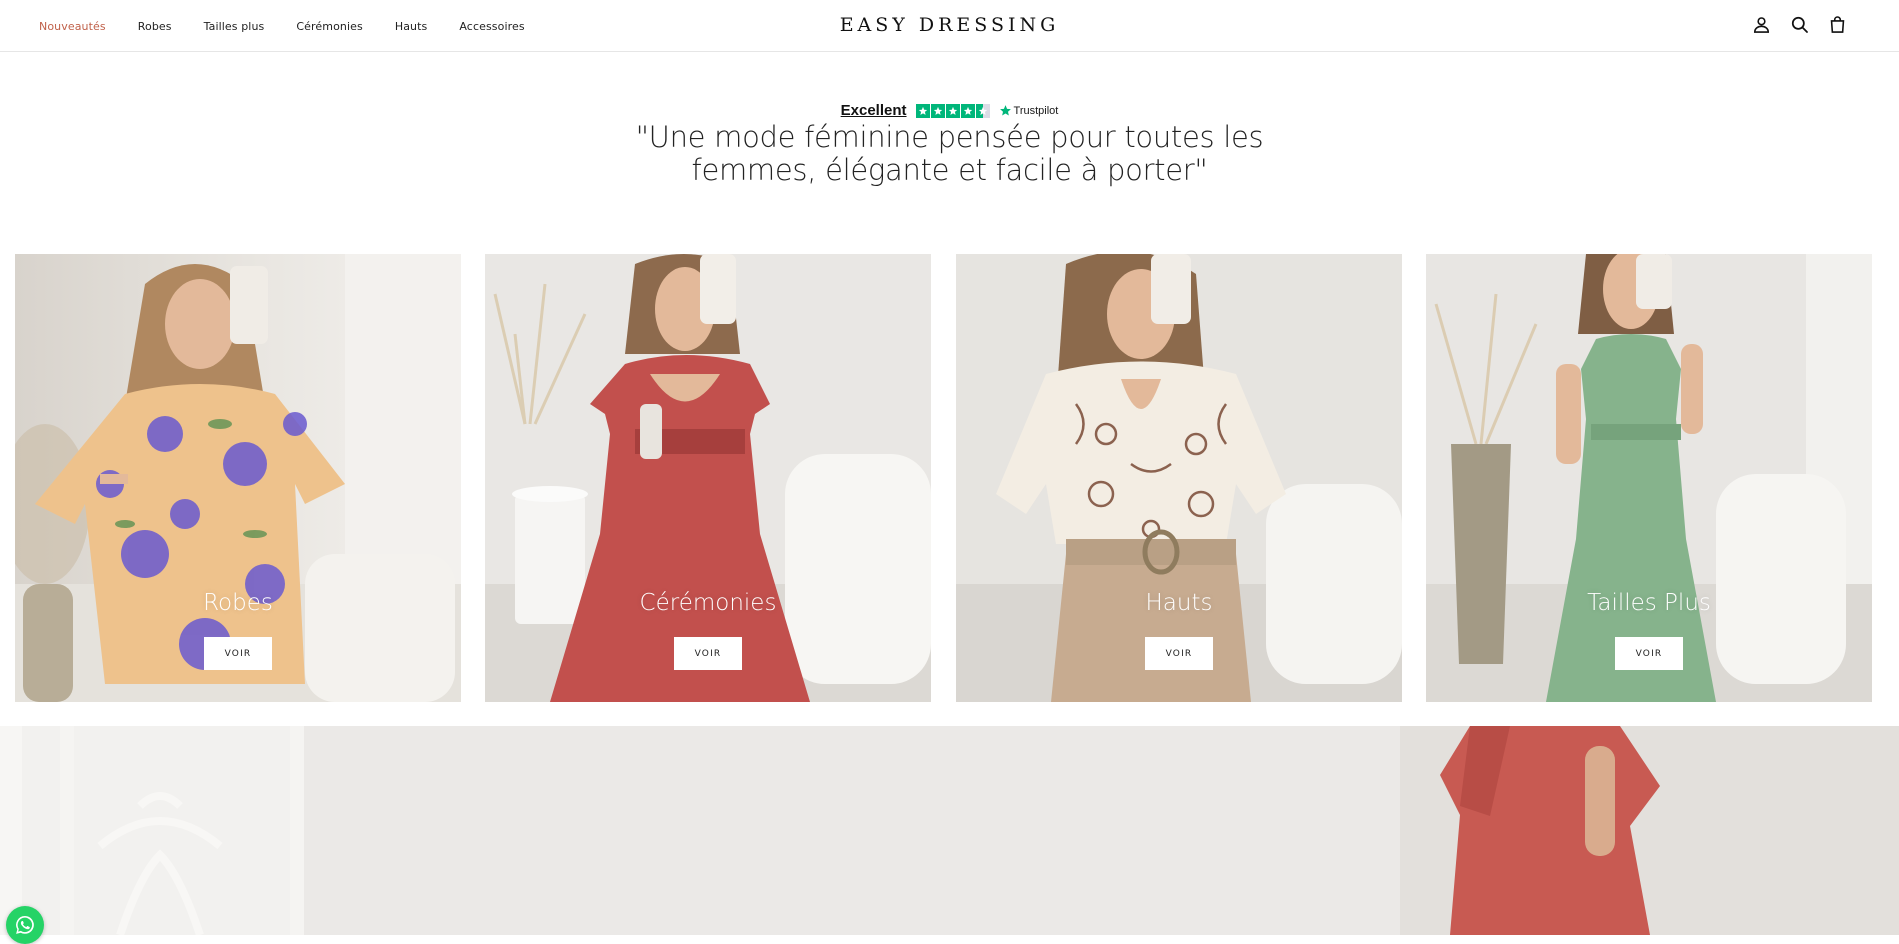  I want to click on nav-item-hauts: Hauts, so click(411, 26).